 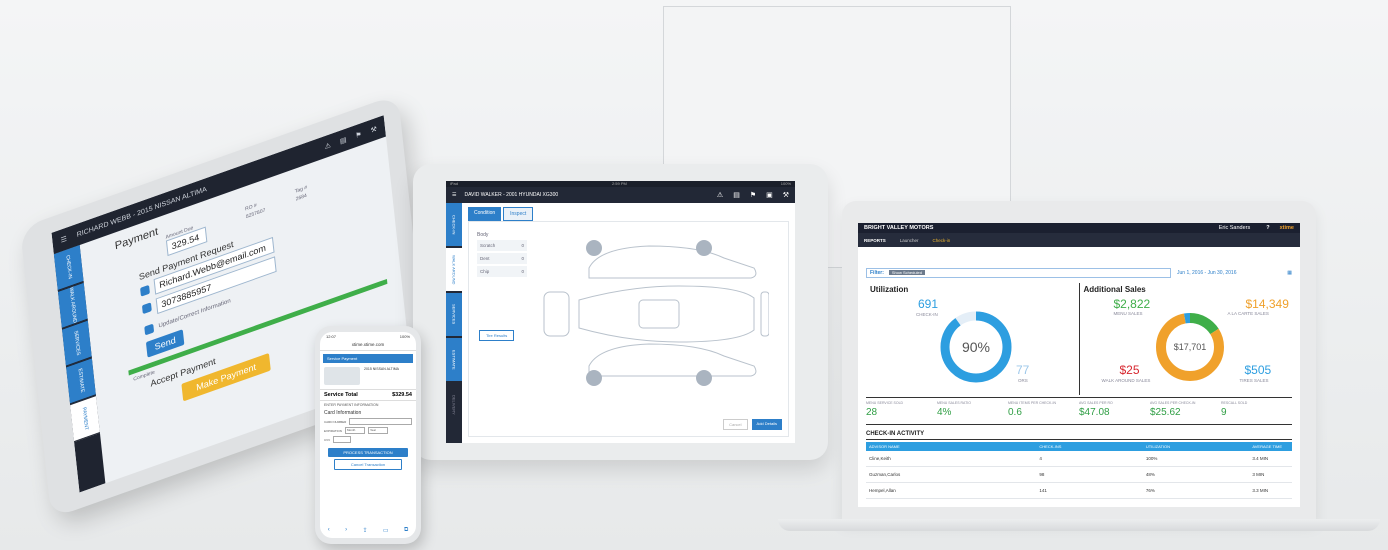 What do you see at coordinates (1270, 446) in the screenshot?
I see `column-header: AVERAGE TIME` at bounding box center [1270, 446].